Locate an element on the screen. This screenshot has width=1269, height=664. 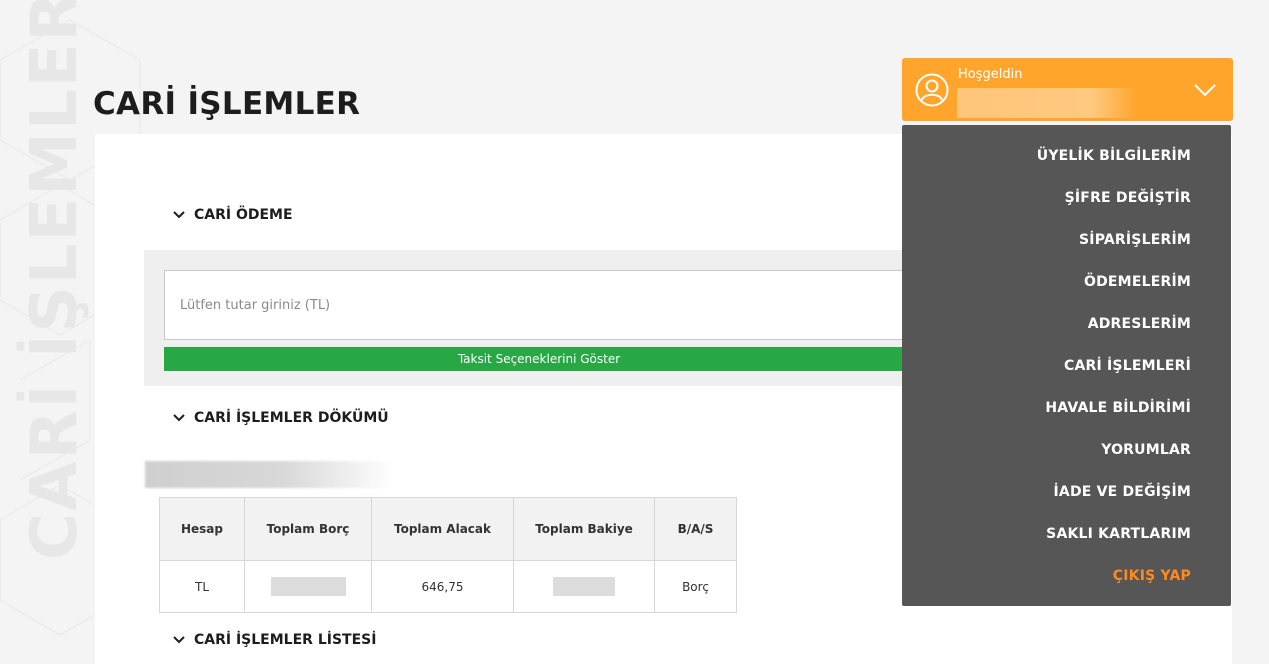
user-name-redacted is located at coordinates (1047, 103).